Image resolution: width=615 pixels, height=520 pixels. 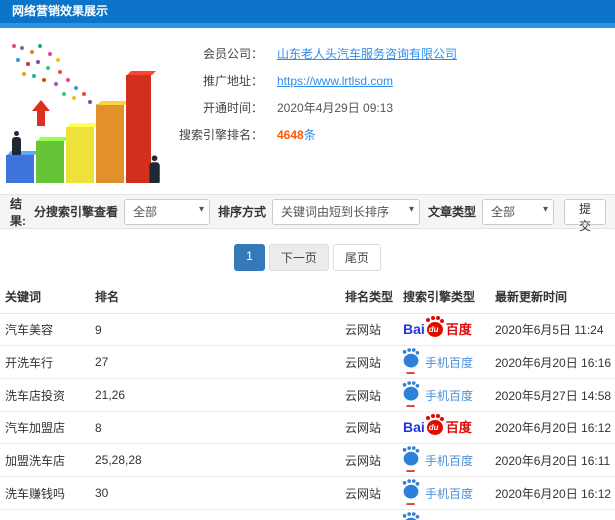 What do you see at coordinates (307, 329) in the screenshot?
I see `table-row: 汽车美容 9 云网站 Bai du 百度 2020年6月5日 11:24` at bounding box center [307, 329].